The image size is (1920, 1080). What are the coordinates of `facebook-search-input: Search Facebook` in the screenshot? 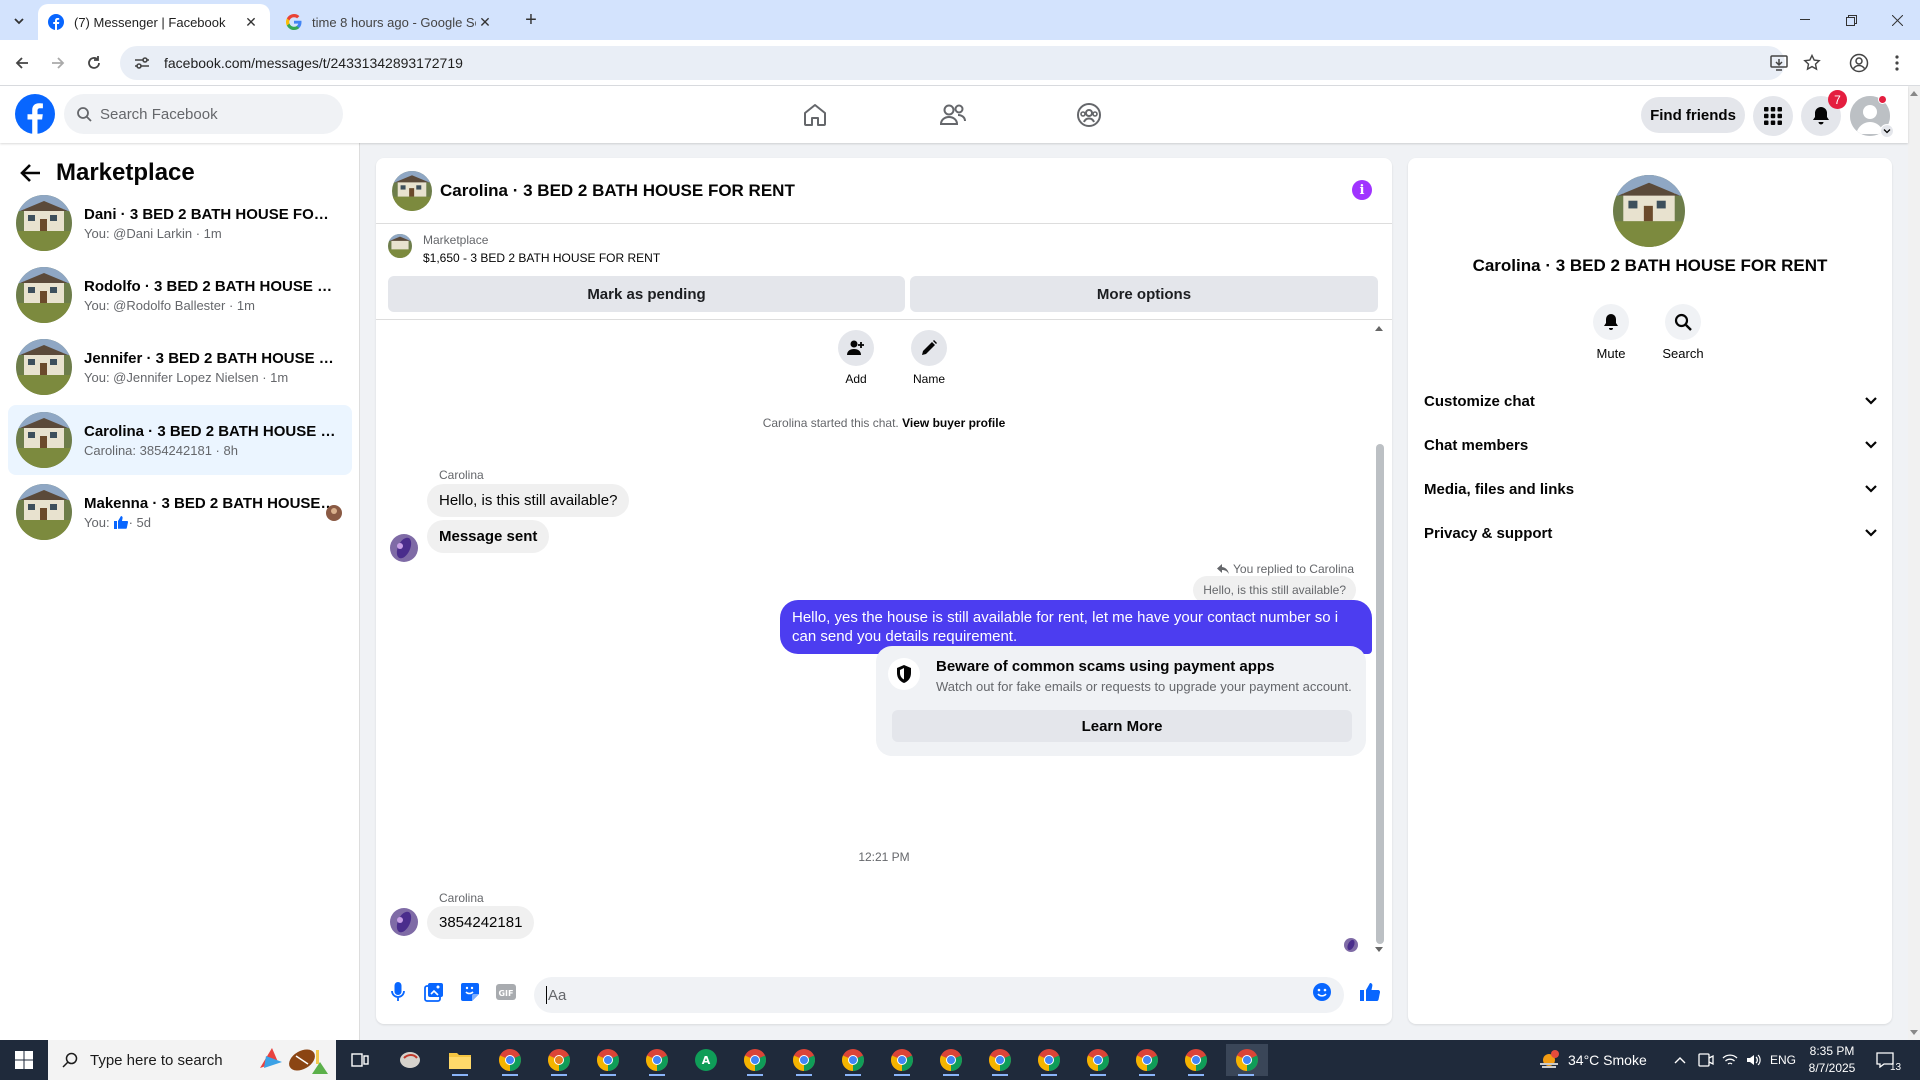 It's located at (203, 114).